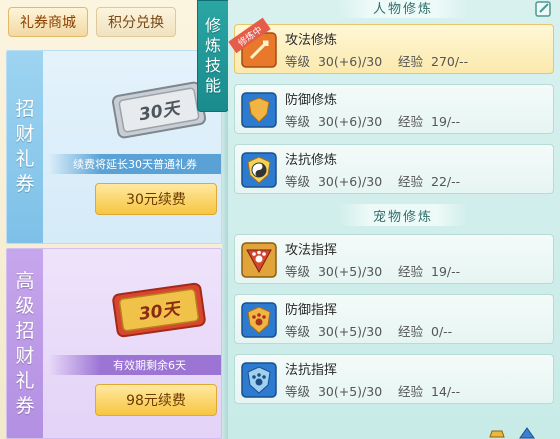  What do you see at coordinates (259, 320) in the screenshot?
I see `paw-shield-icon` at bounding box center [259, 320].